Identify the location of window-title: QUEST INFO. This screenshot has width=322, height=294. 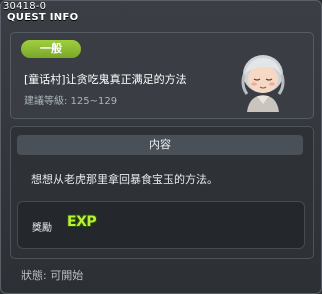
(43, 17).